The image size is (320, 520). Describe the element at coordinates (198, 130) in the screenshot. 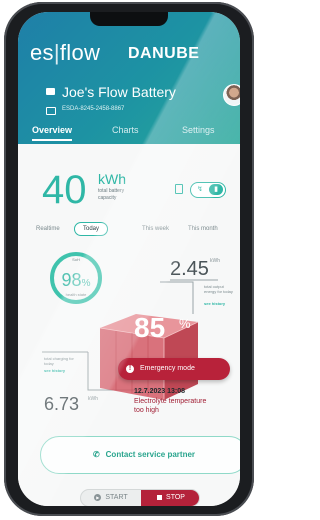

I see `tab-settings: Settings` at that location.